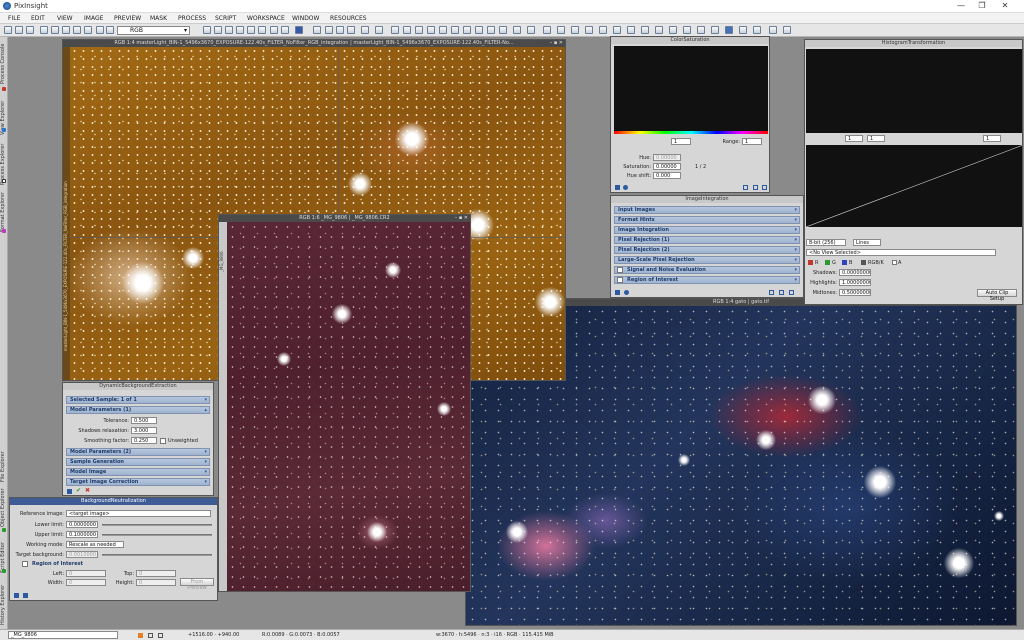 Image resolution: width=1024 pixels, height=640 pixels. Describe the element at coordinates (443, 30) in the screenshot. I see `mask-blue-icon` at that location.